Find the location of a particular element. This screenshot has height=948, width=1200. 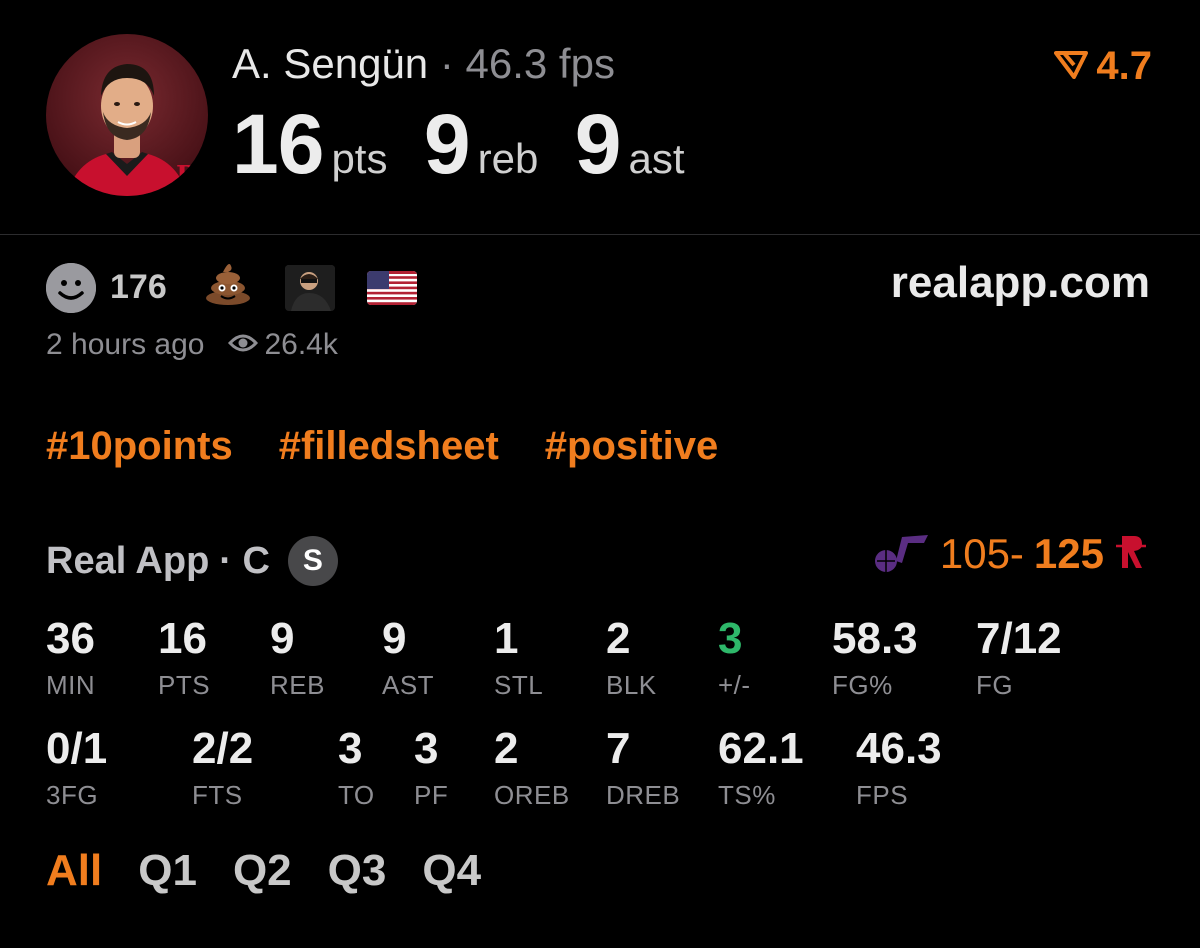

stat-fts: 2/2 FTS is located at coordinates (222, 767).